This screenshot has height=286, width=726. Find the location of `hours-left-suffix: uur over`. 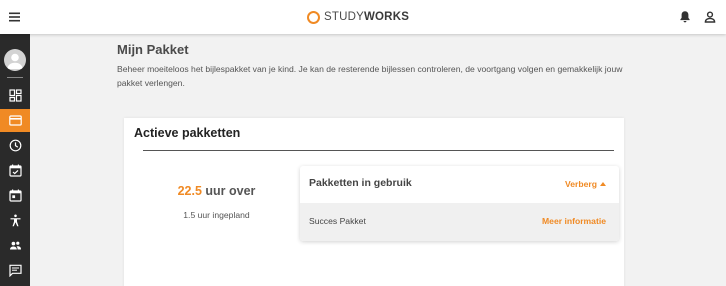

hours-left-suffix: uur over is located at coordinates (228, 191).